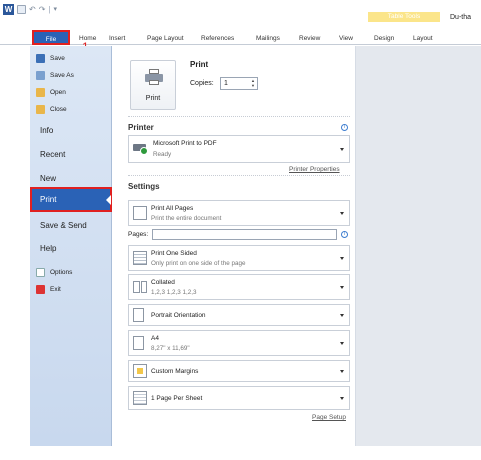  I want to click on nav-open: Open, so click(51, 92).